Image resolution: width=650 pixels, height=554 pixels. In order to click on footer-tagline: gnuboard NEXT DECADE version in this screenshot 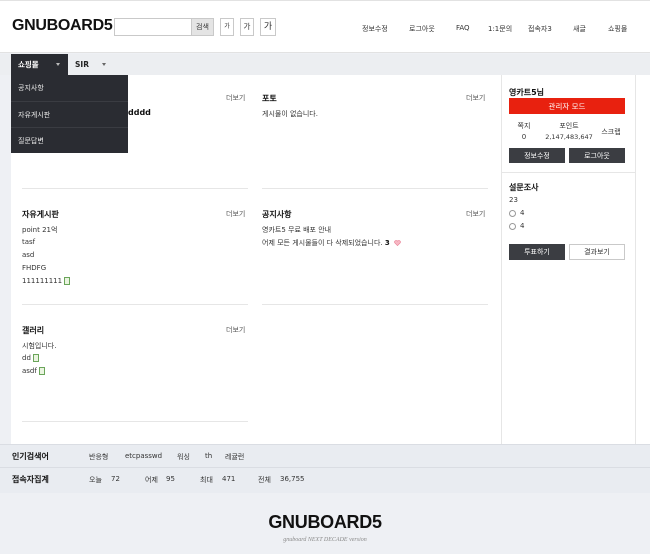, I will do `click(325, 540)`.